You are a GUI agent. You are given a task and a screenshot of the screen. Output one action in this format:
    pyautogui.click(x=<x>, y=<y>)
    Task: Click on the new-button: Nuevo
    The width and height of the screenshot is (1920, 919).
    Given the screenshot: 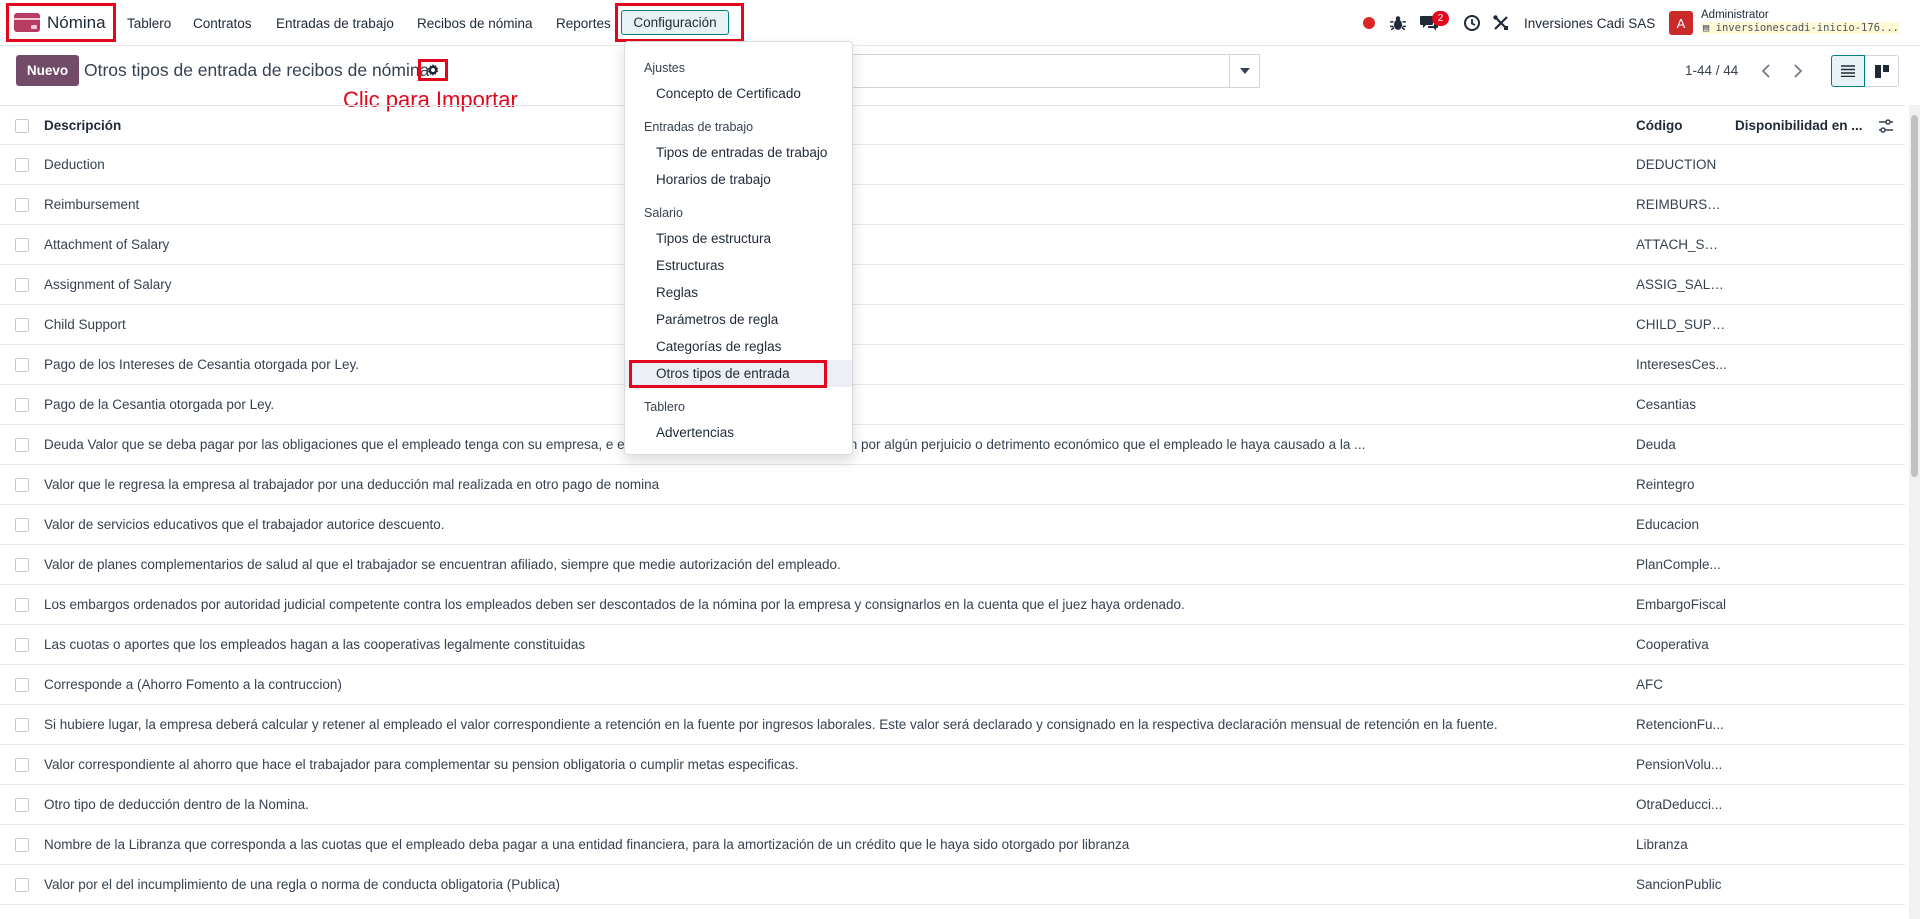 What is the action you would take?
    pyautogui.click(x=47, y=70)
    